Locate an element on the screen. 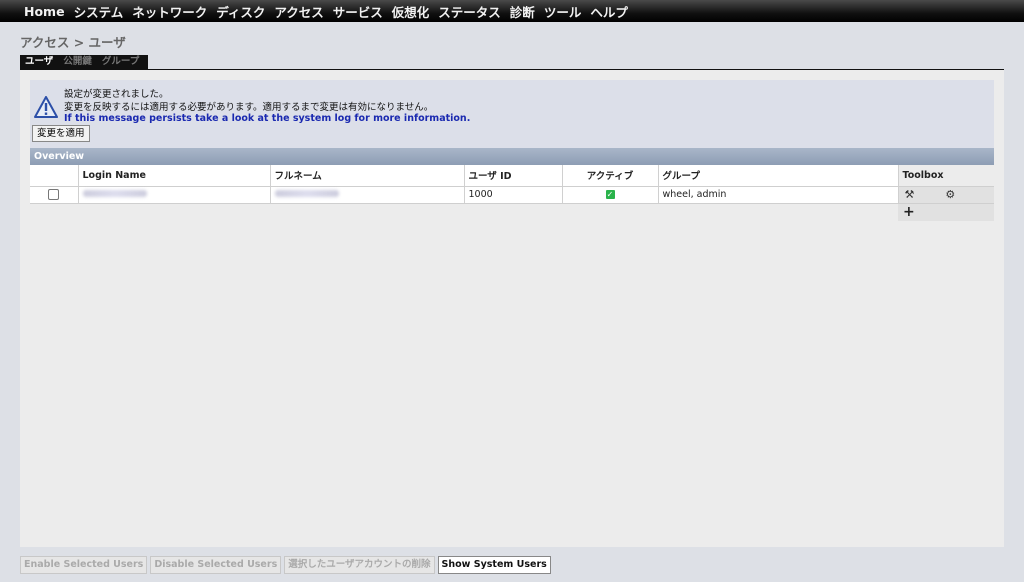  show-system-users-button: Show System Users is located at coordinates (494, 565).